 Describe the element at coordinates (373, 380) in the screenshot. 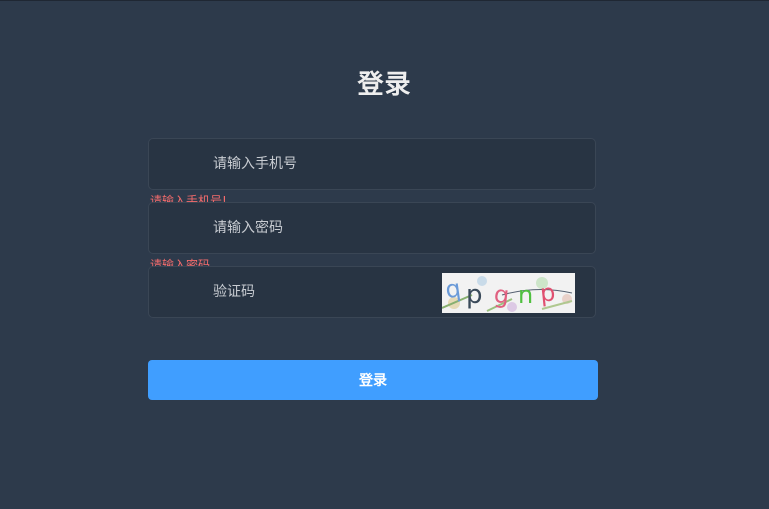

I see `login-button: 登录` at that location.